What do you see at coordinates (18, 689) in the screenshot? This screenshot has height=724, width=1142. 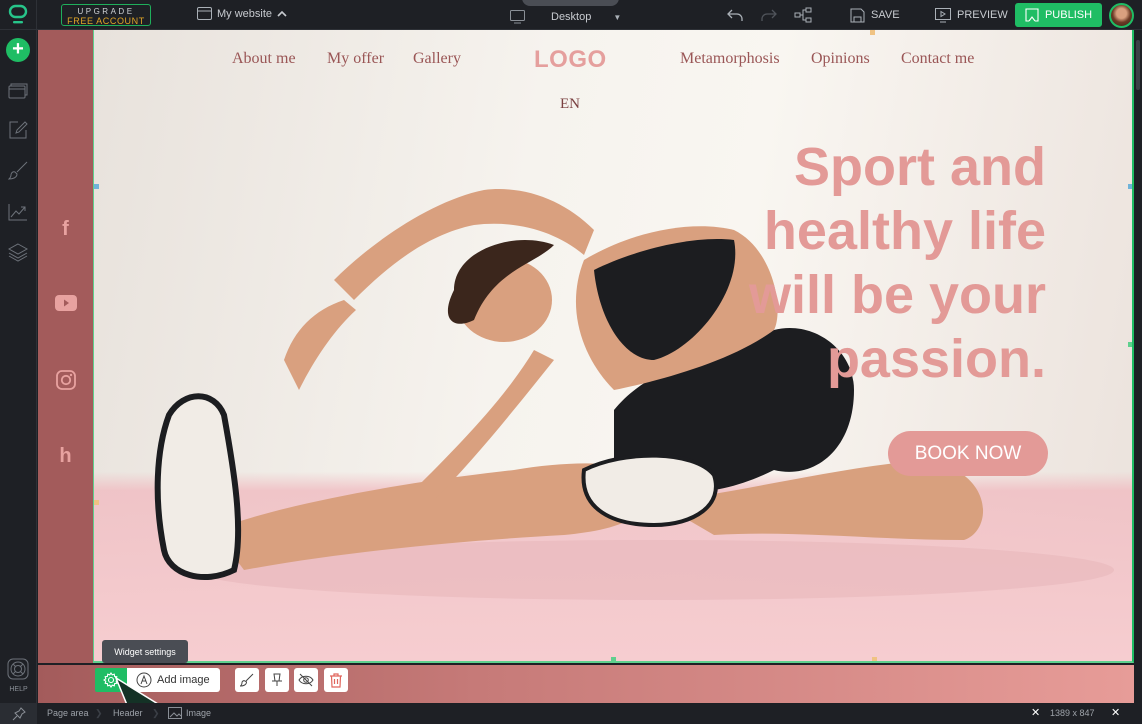 I see `help-label: HELP` at bounding box center [18, 689].